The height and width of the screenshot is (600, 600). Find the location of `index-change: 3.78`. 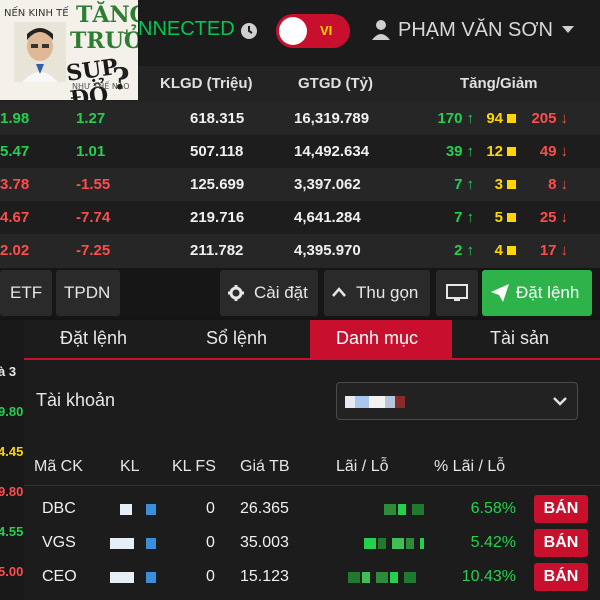

index-change: 3.78 is located at coordinates (15, 184).